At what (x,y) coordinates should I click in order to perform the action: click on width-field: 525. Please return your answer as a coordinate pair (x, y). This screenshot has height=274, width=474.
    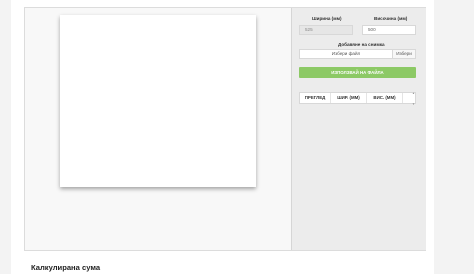
    Looking at the image, I should click on (326, 30).